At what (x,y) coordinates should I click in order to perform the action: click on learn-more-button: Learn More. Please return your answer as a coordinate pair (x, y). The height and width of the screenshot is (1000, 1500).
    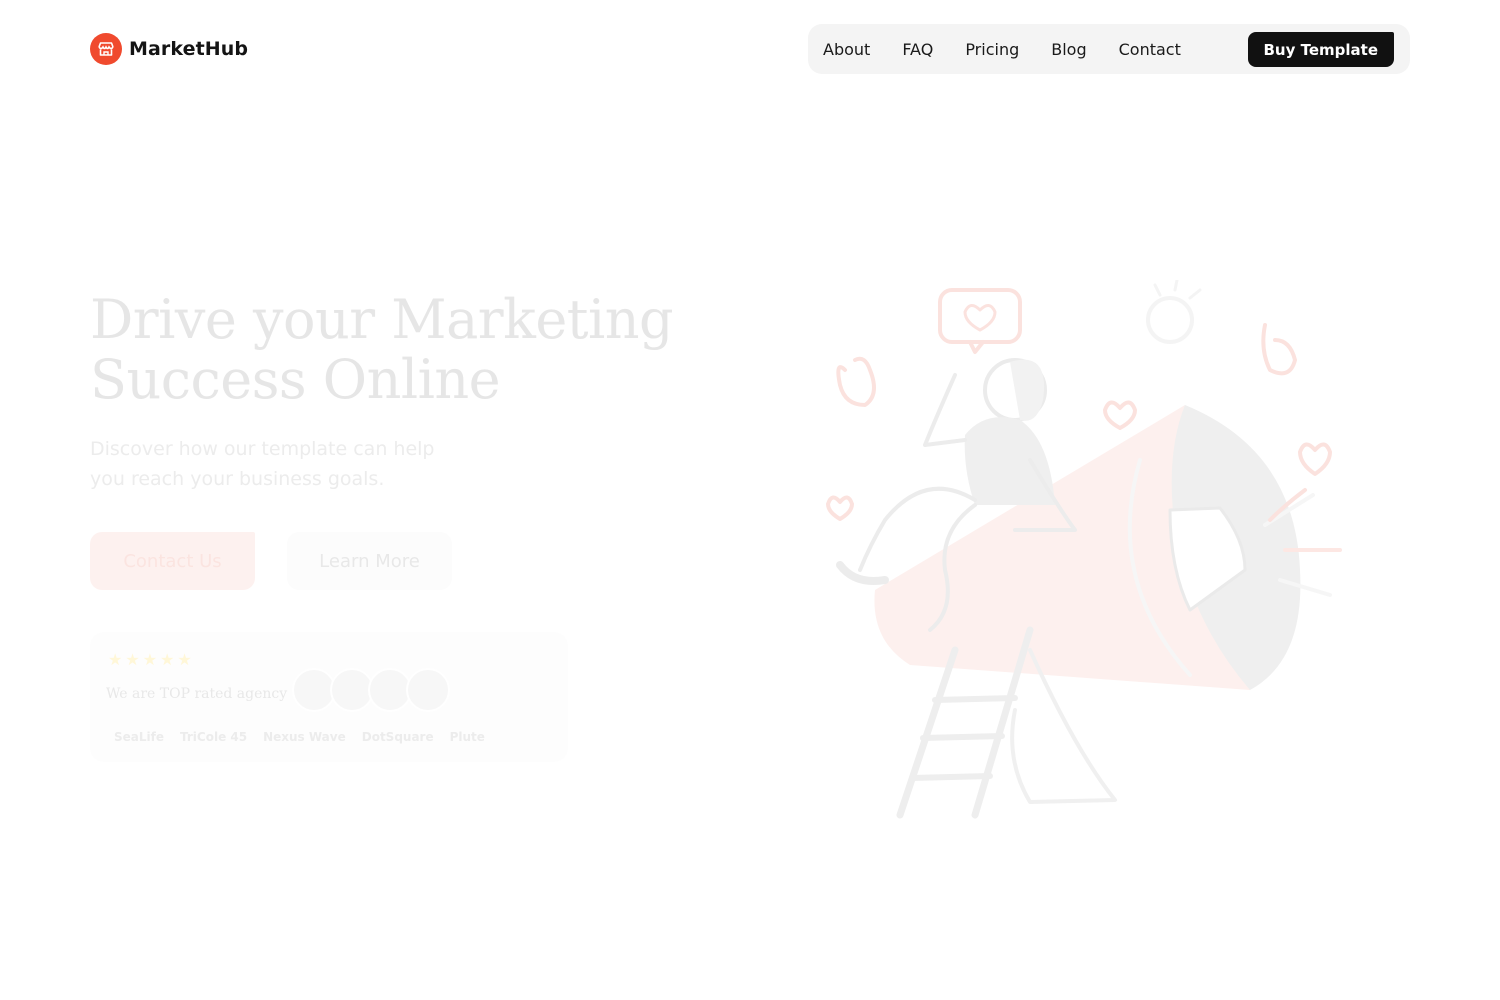
    Looking at the image, I should click on (369, 561).